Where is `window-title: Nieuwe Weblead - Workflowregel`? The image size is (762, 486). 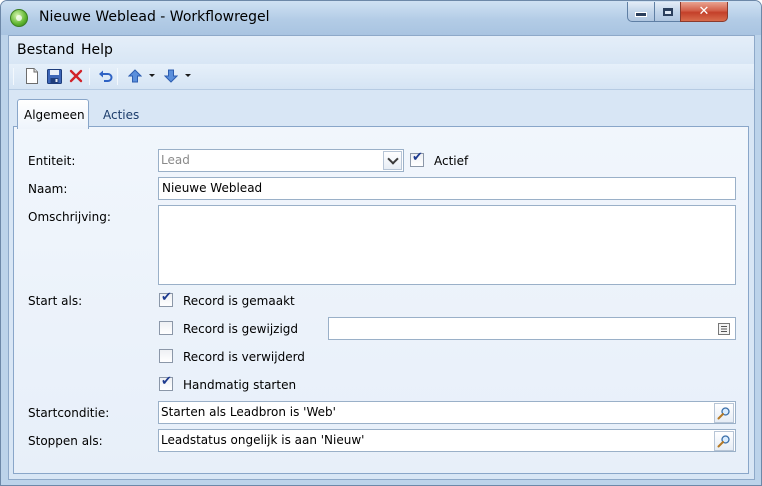 window-title: Nieuwe Weblead - Workflowregel is located at coordinates (154, 17).